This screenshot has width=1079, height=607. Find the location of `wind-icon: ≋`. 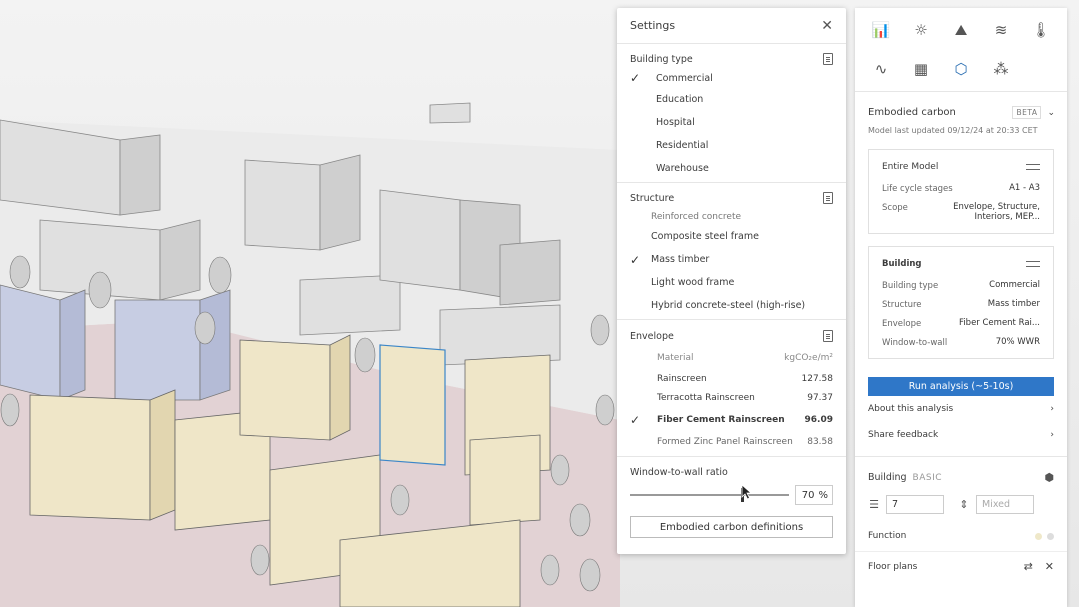

wind-icon: ≋ is located at coordinates (1001, 30).